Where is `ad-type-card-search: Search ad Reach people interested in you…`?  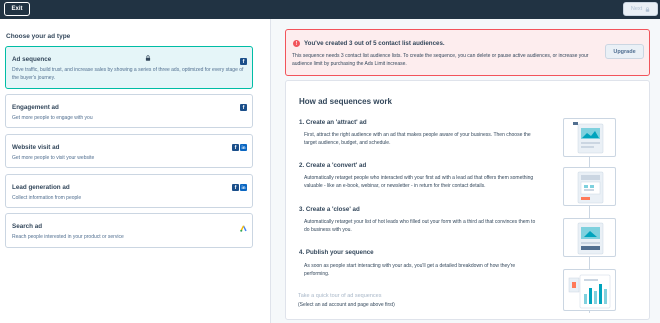
ad-type-card-search: Search ad Reach people interested in you… is located at coordinates (129, 230).